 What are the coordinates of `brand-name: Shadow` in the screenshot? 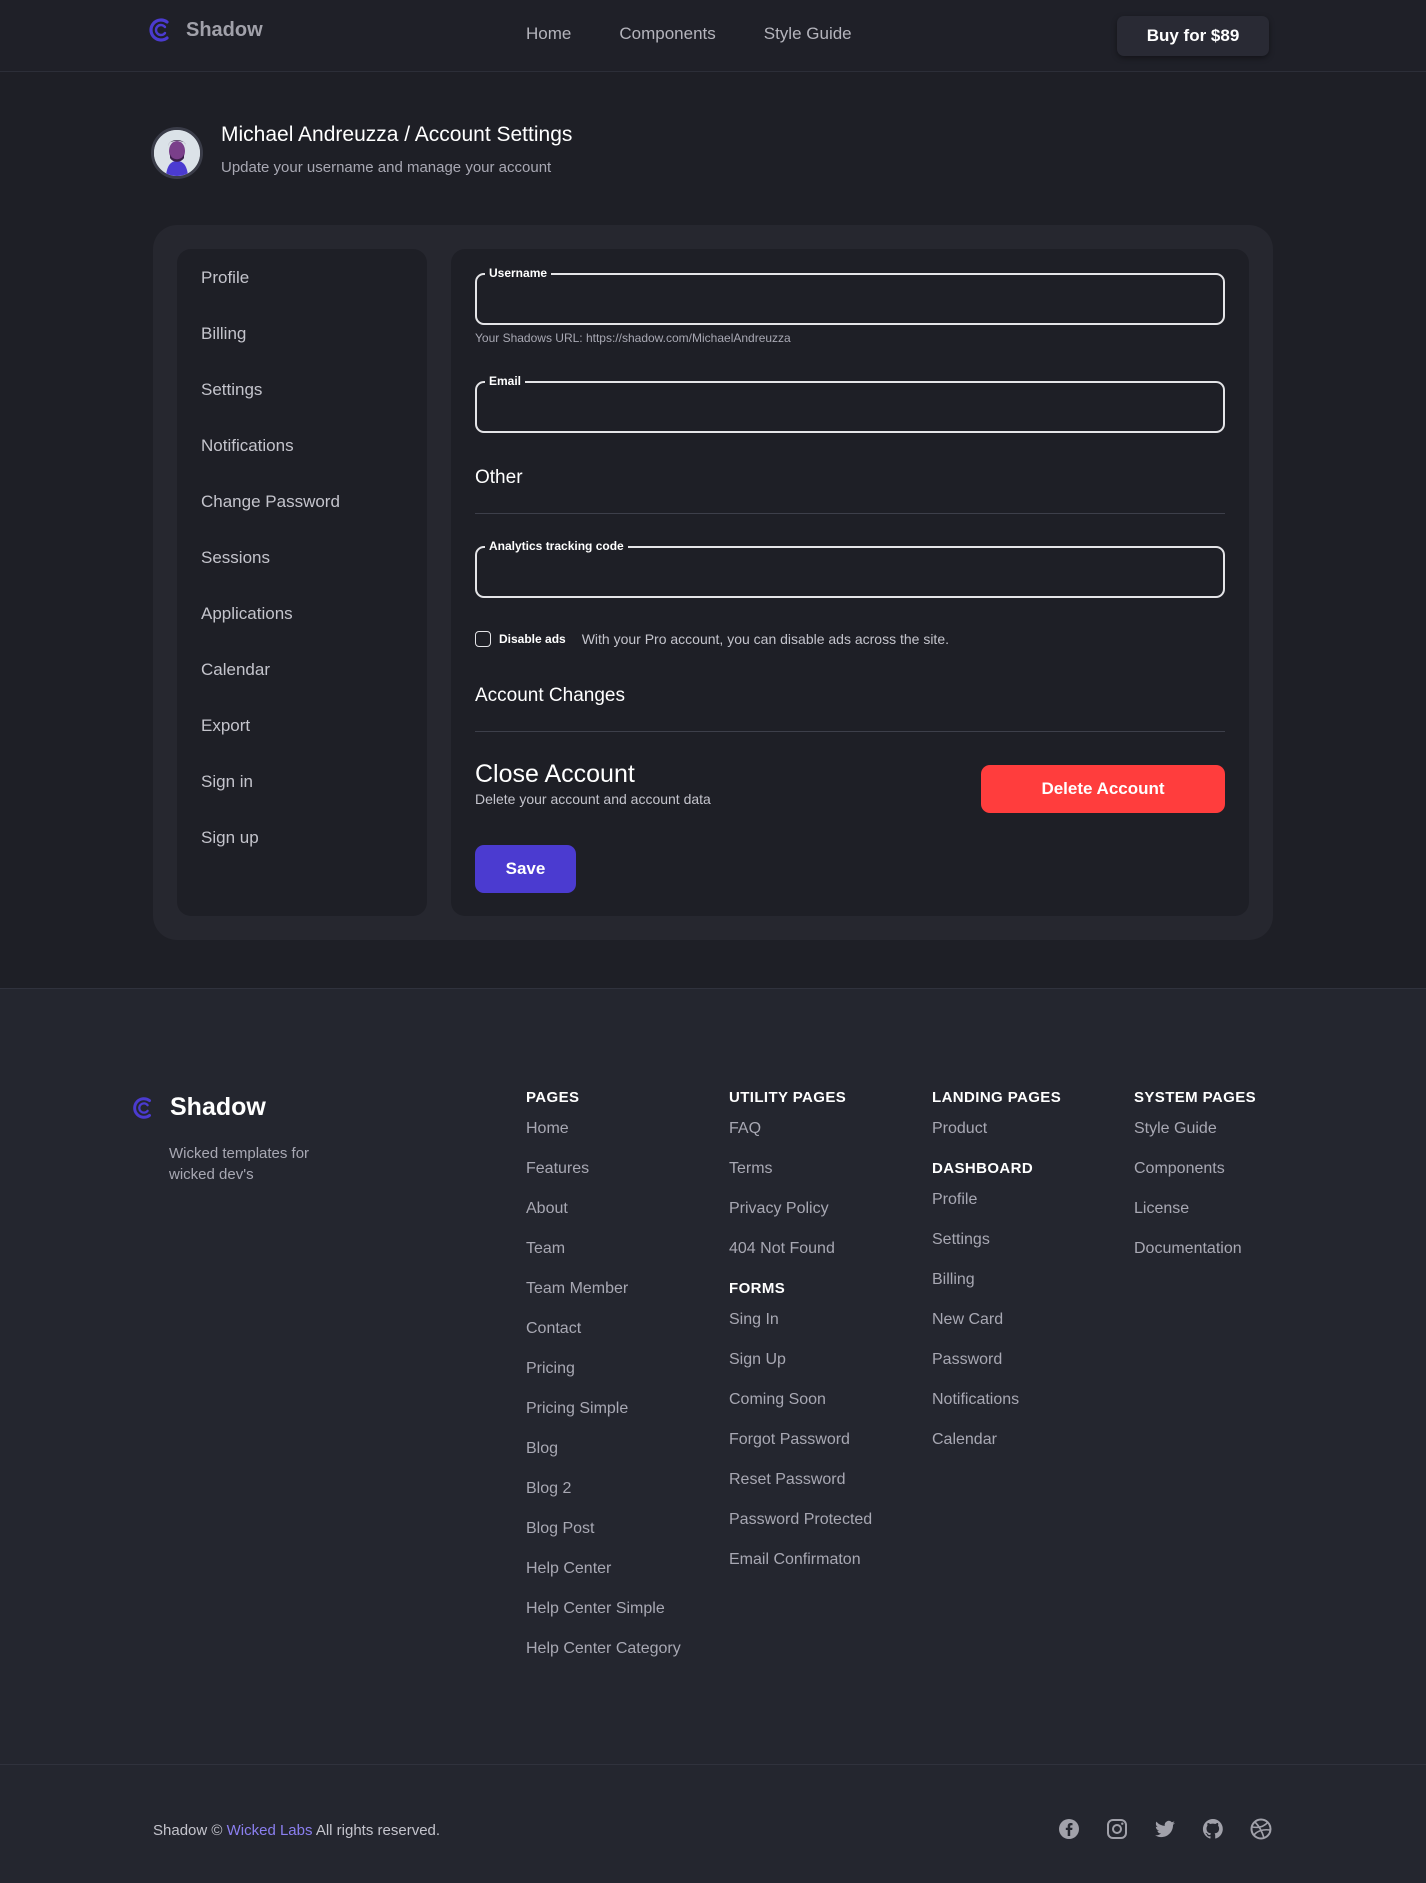 It's located at (224, 29).